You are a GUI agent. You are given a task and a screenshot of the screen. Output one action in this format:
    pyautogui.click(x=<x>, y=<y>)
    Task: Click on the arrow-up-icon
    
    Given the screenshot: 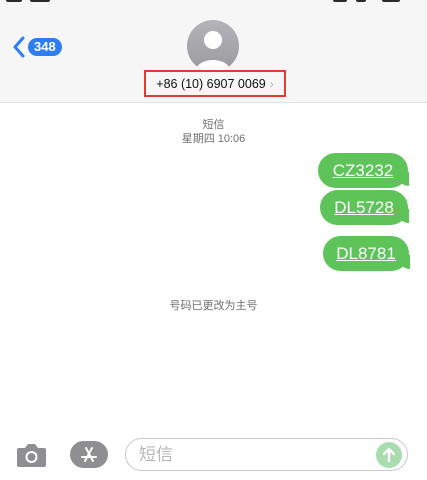 What is the action you would take?
    pyautogui.click(x=389, y=455)
    